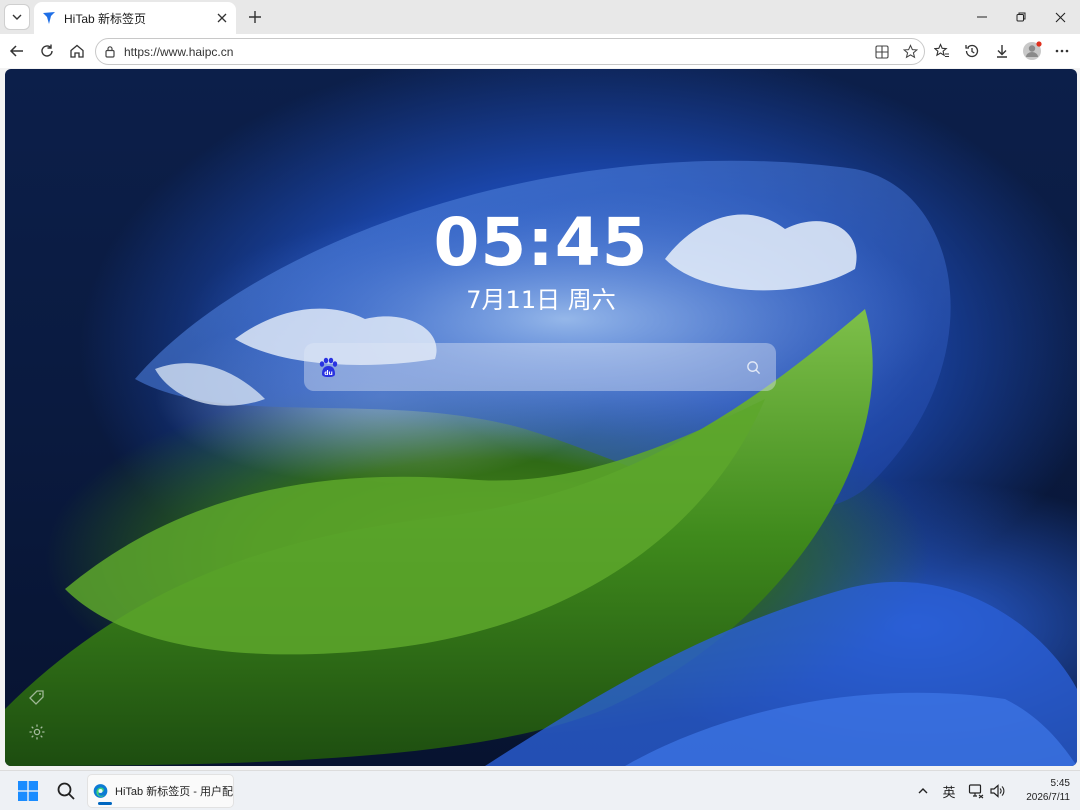 This screenshot has height=810, width=1080. I want to click on new-tab-button, so click(255, 17).